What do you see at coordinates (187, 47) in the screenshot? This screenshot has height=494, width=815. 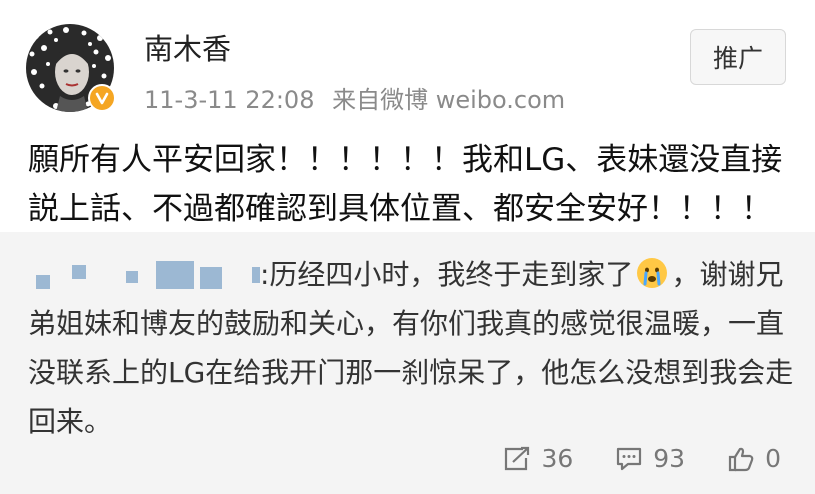 I see `username: 南木香` at bounding box center [187, 47].